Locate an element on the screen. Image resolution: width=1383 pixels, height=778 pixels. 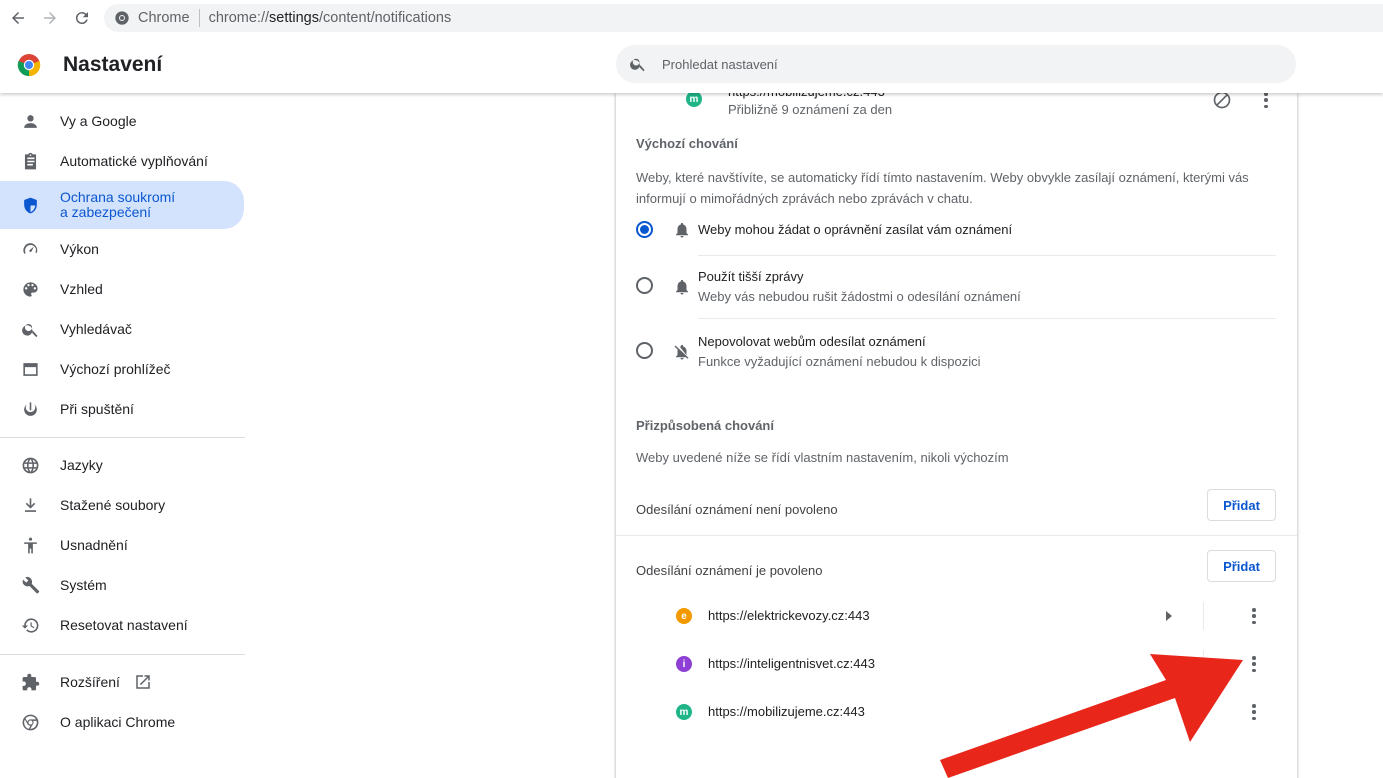
omnibox-divider is located at coordinates (199, 18).